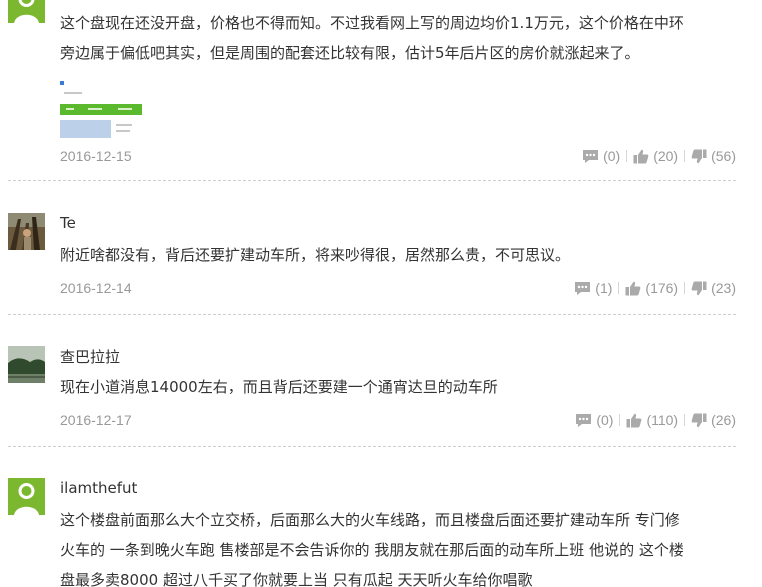 Image resolution: width=762 pixels, height=587 pixels. I want to click on dislike-button: (23), so click(713, 288).